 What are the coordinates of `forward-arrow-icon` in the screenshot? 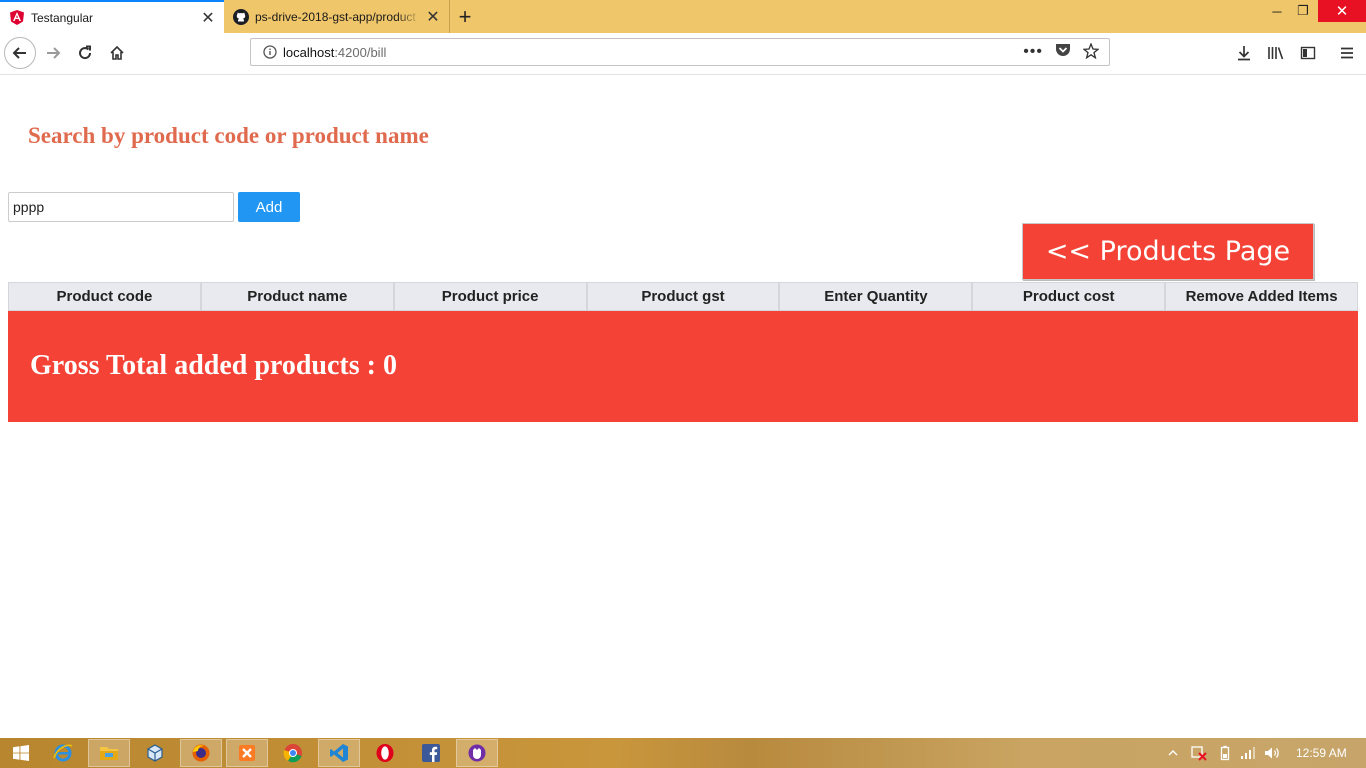 It's located at (54, 53).